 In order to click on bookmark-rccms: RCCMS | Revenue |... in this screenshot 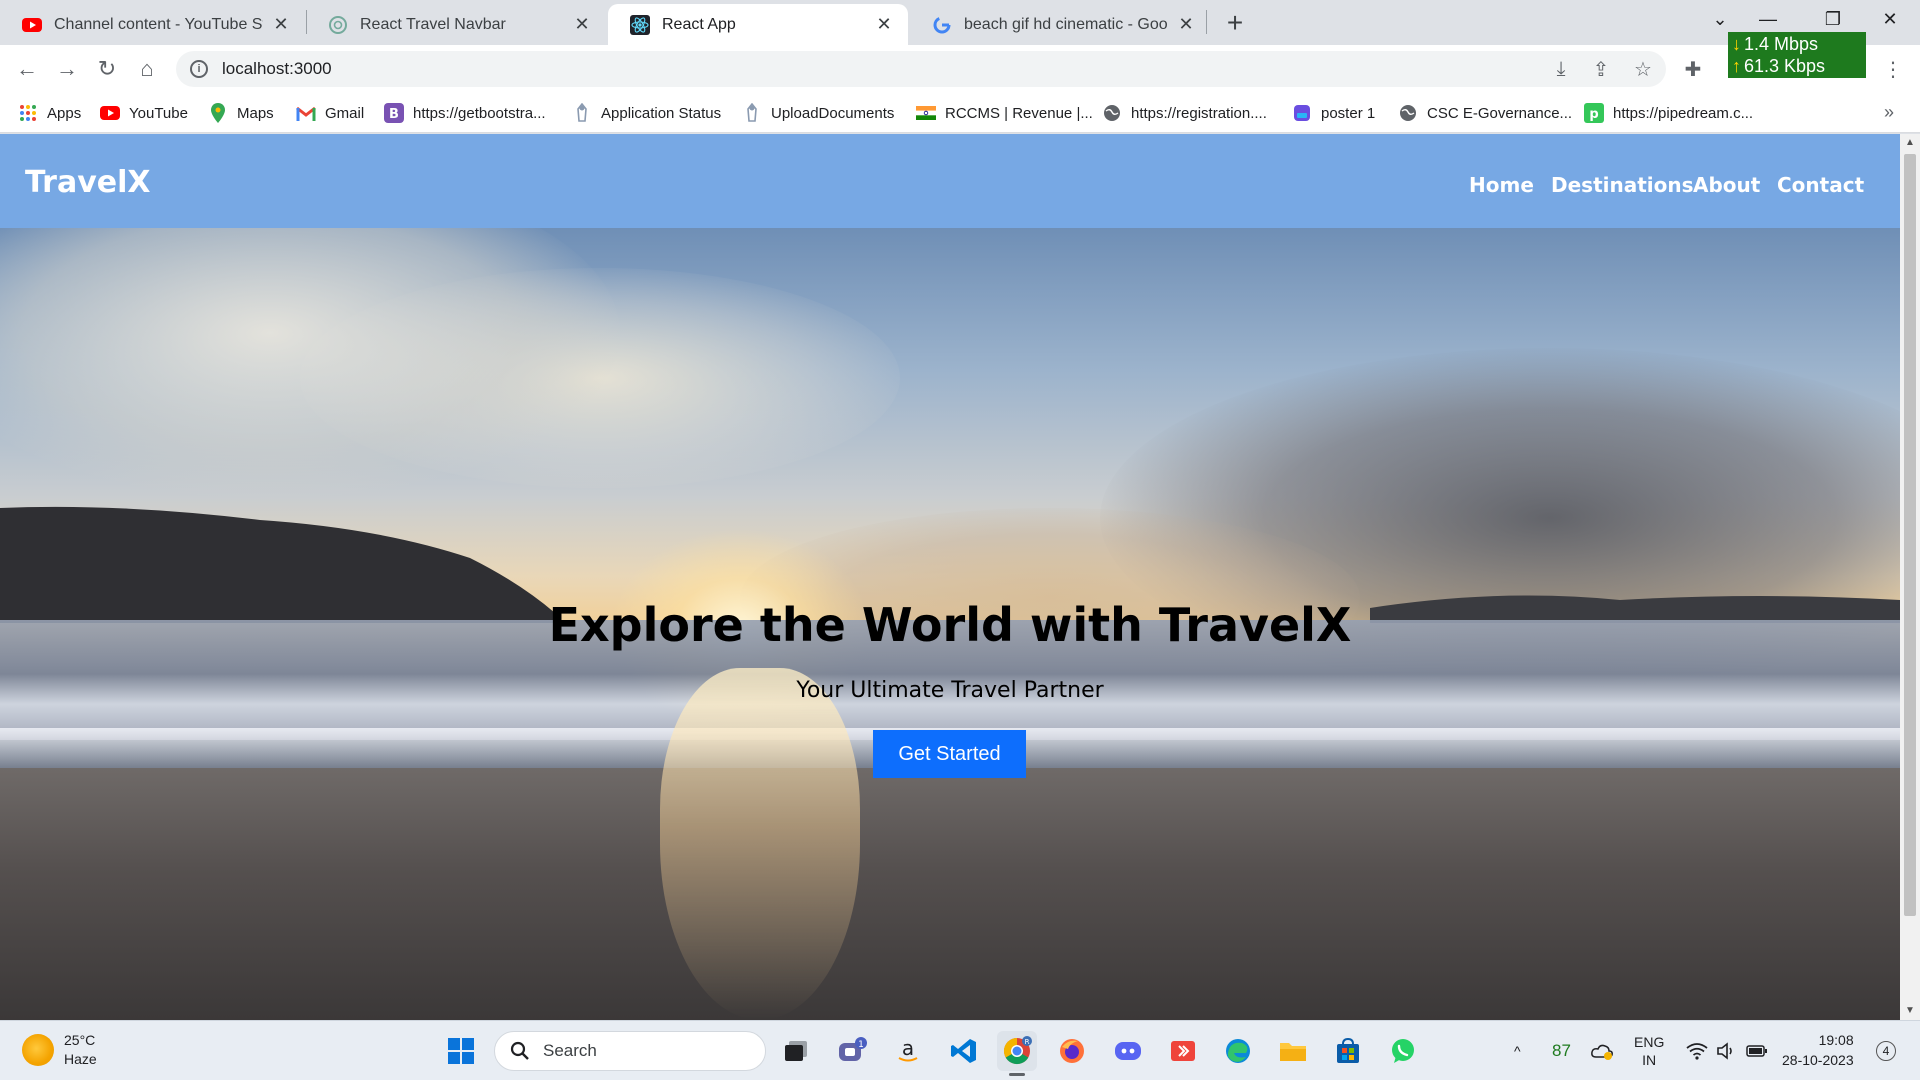, I will do `click(1004, 113)`.